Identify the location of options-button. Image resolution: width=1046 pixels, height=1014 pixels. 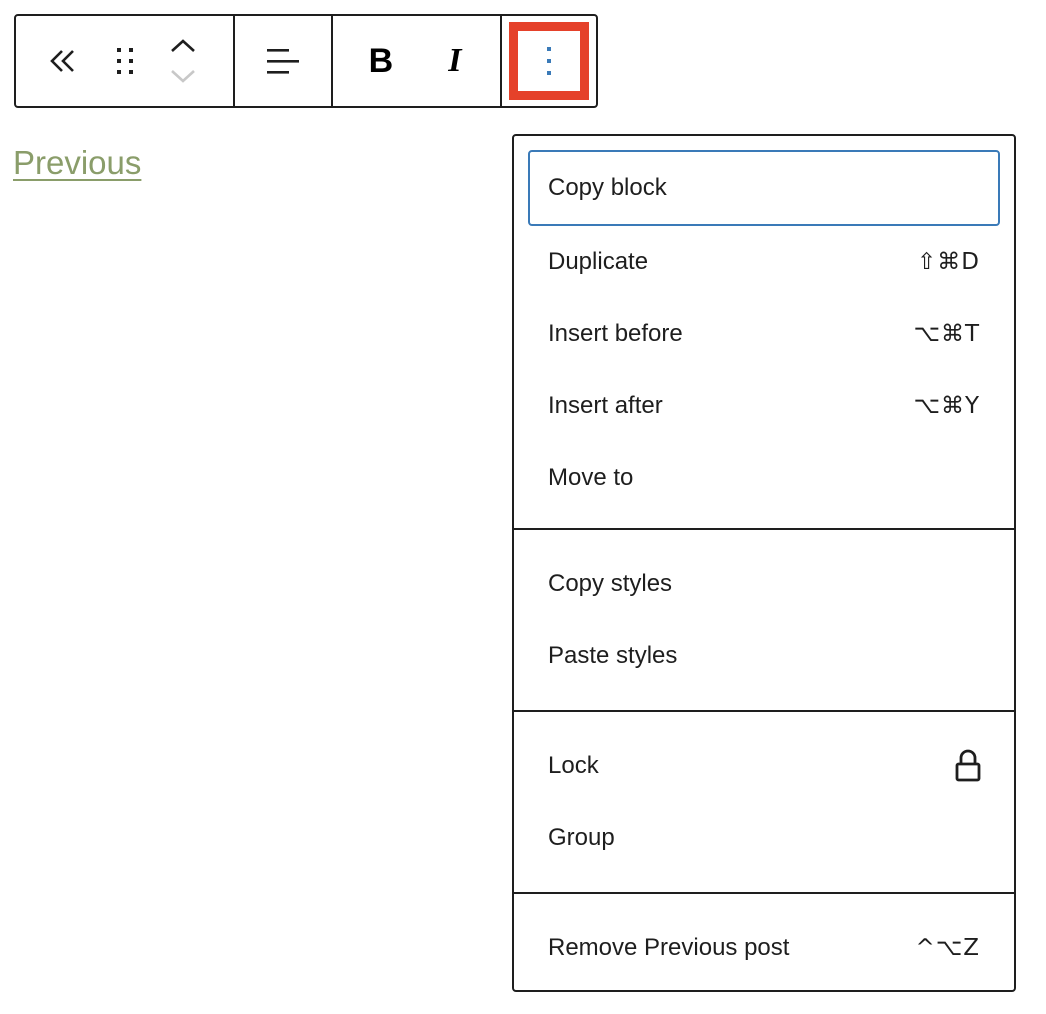
(549, 61).